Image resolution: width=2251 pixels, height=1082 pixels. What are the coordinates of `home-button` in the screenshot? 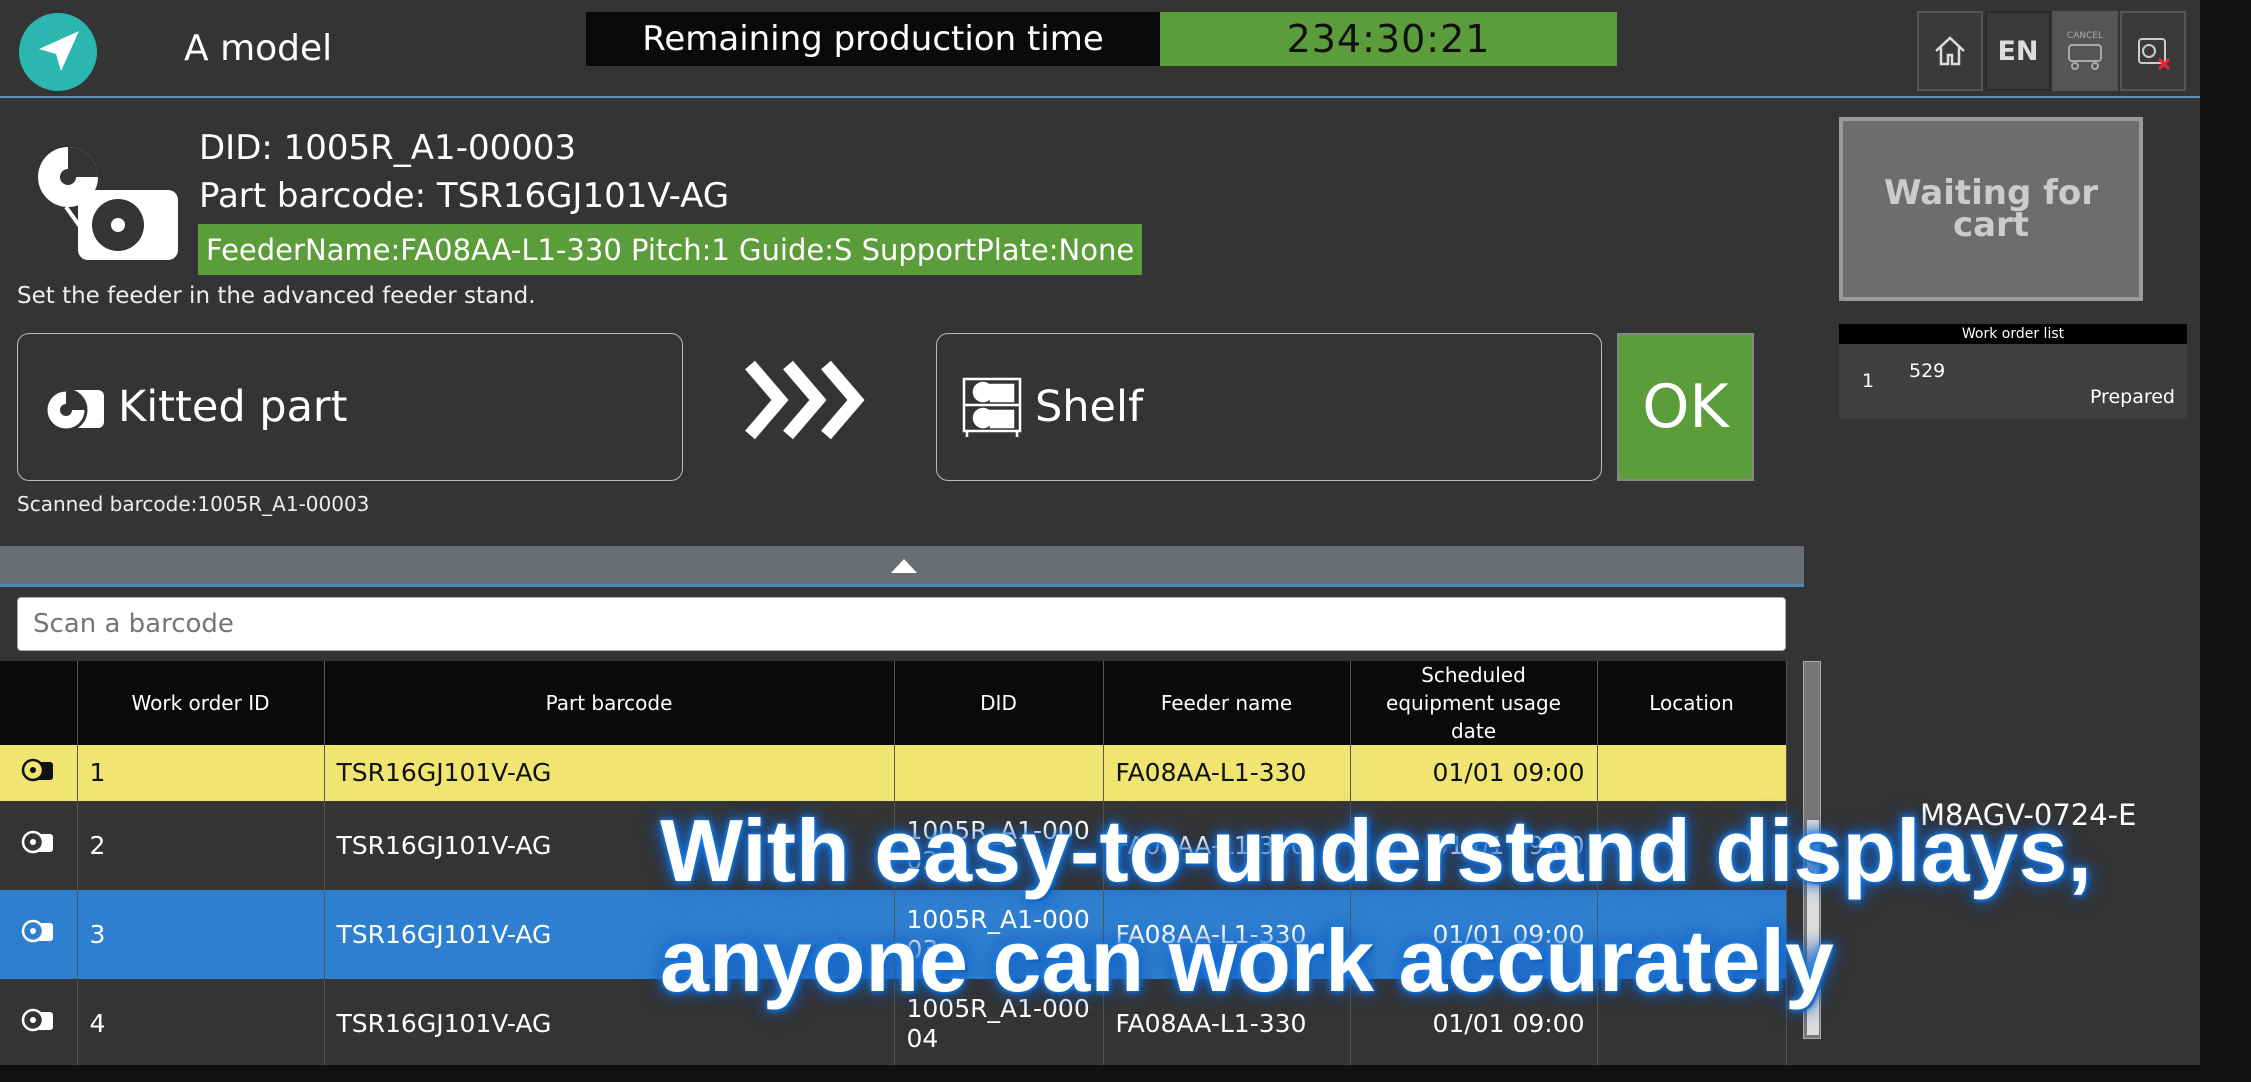 It's located at (1950, 51).